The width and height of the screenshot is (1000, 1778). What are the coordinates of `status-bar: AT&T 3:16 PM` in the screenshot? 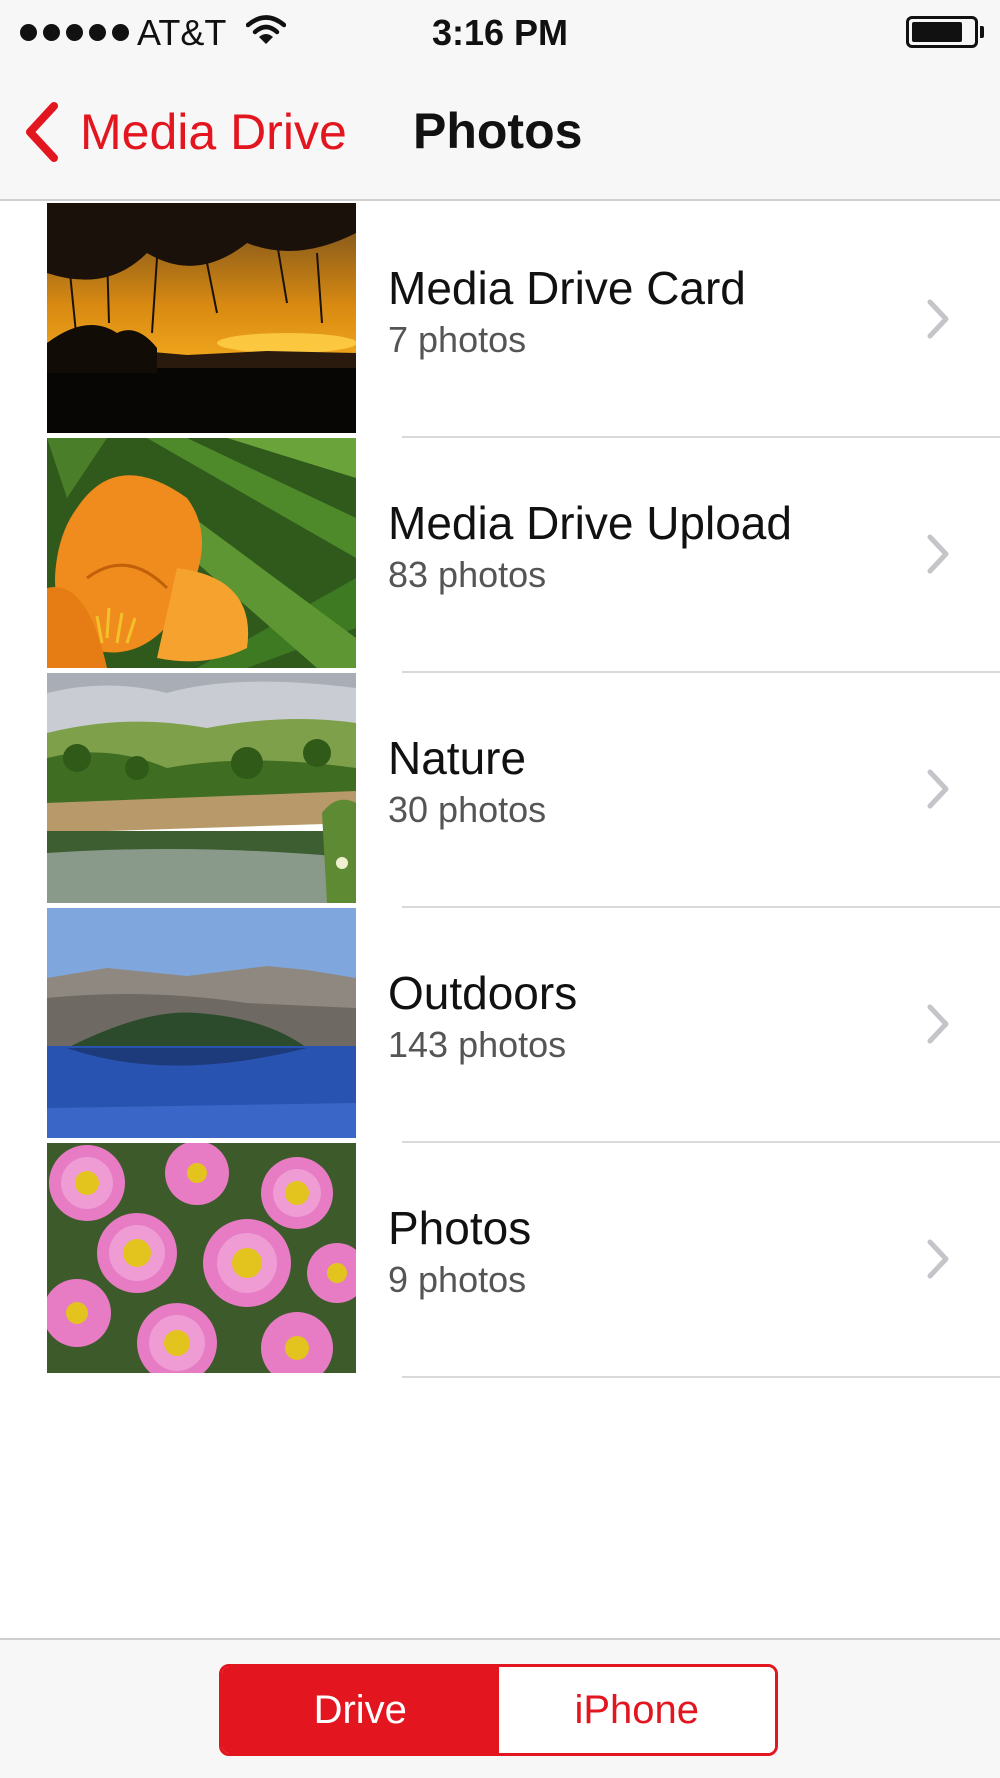 It's located at (500, 32).